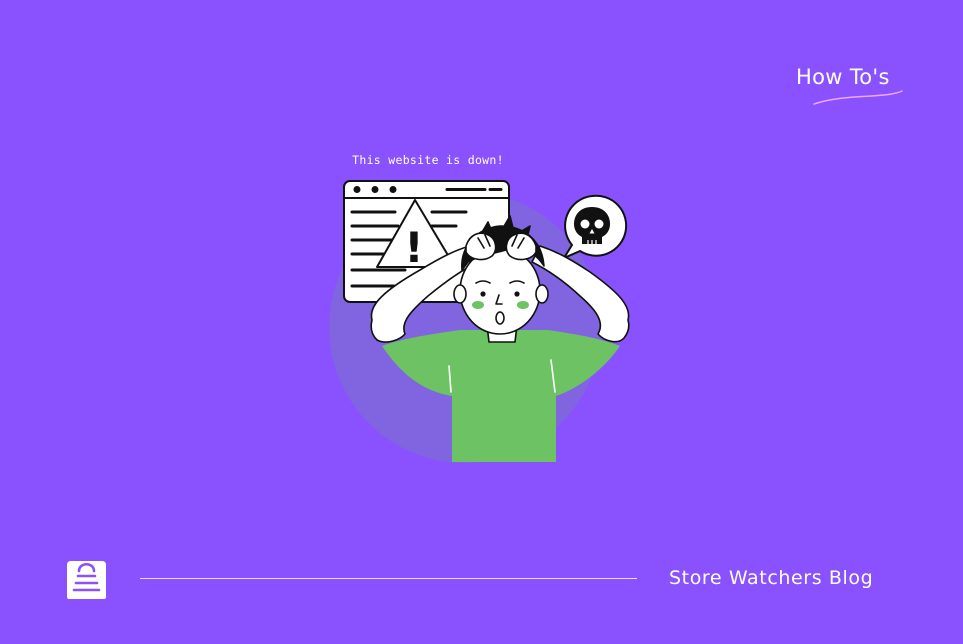 Image resolution: width=963 pixels, height=644 pixels. Describe the element at coordinates (428, 160) in the screenshot. I see `illustration-caption: This website is down!` at that location.